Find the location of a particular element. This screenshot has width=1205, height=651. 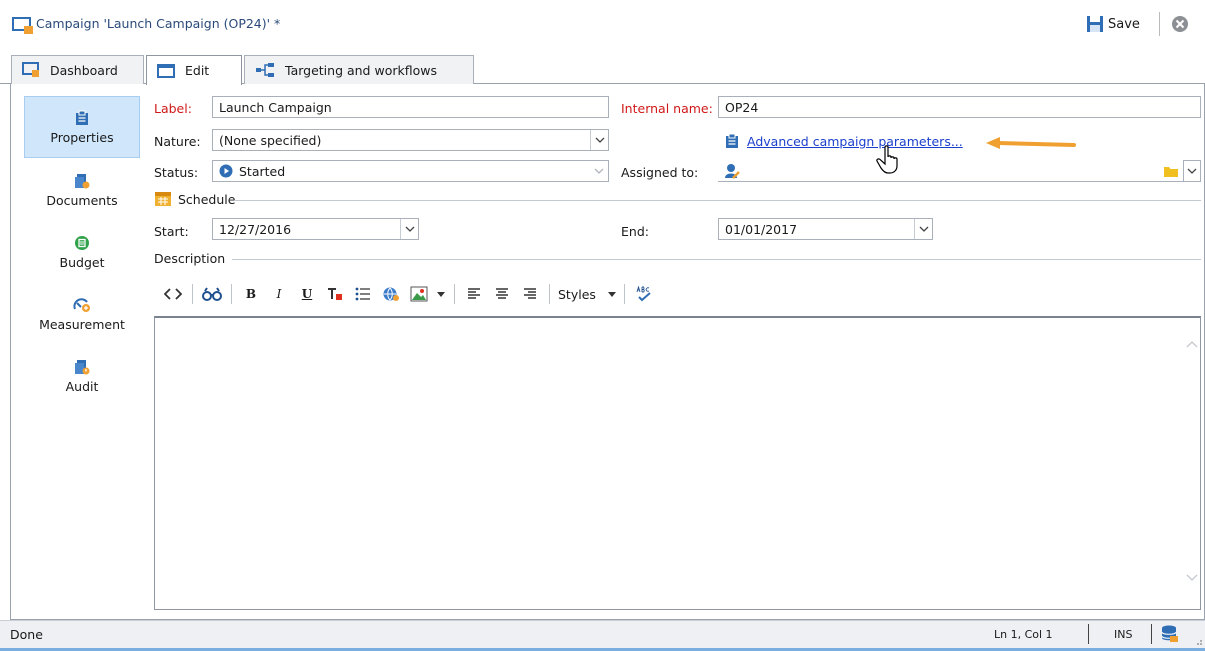

sidebar-item-label: Budget is located at coordinates (82, 262).